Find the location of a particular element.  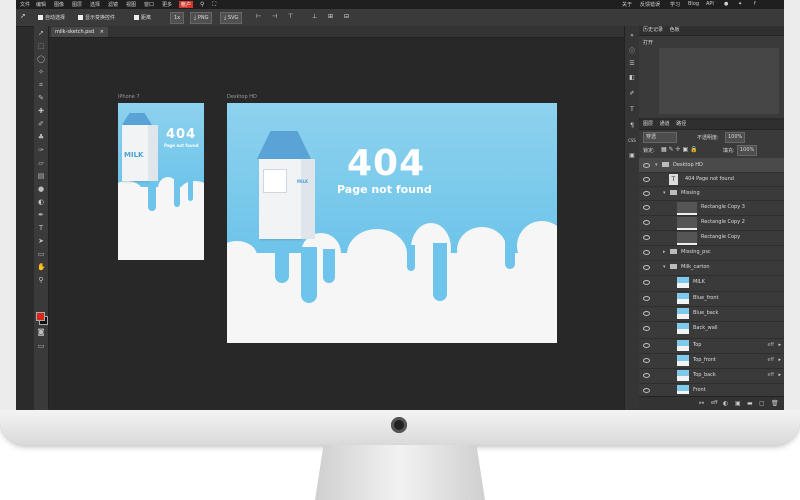

menu-feedback: 反馈错误 is located at coordinates (650, 4).